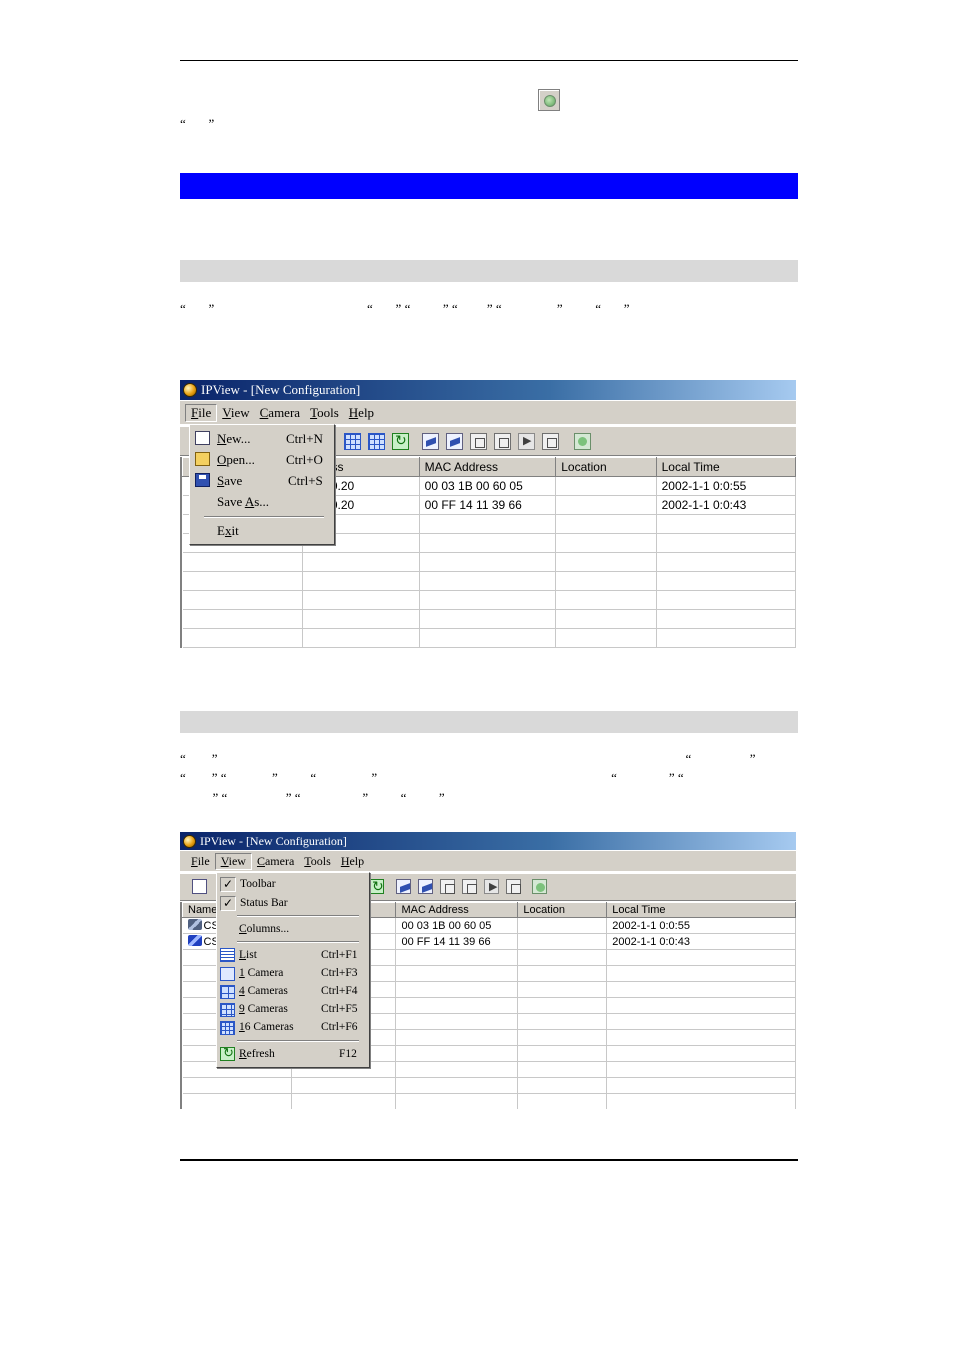  What do you see at coordinates (488, 486) in the screenshot?
I see `cell-mac: 00 03 1B 00 60 05` at bounding box center [488, 486].